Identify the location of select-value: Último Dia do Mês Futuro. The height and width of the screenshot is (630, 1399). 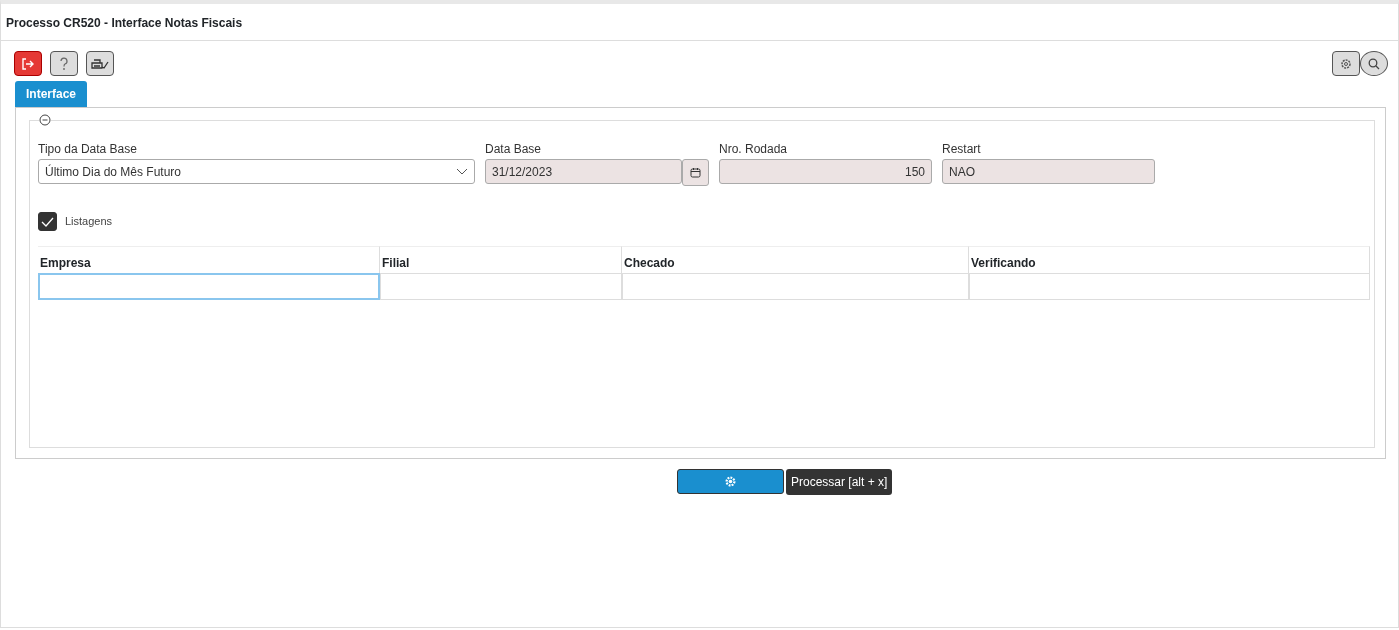
(114, 172).